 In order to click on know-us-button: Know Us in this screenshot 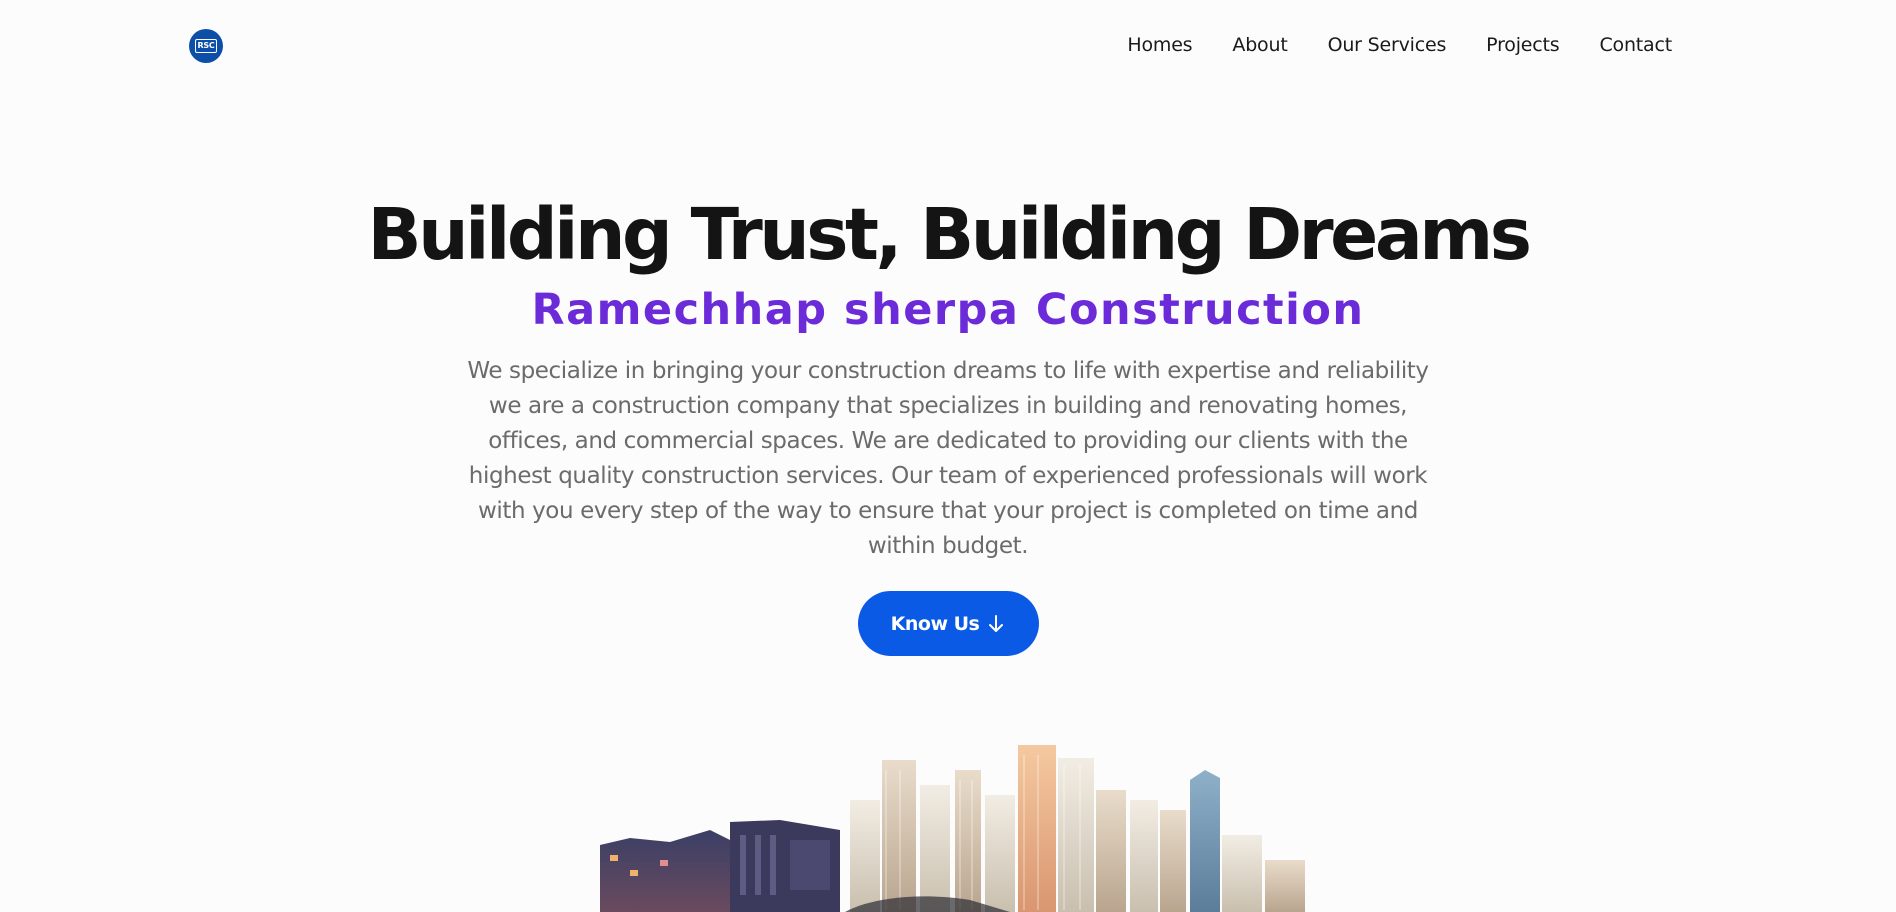, I will do `click(948, 623)`.